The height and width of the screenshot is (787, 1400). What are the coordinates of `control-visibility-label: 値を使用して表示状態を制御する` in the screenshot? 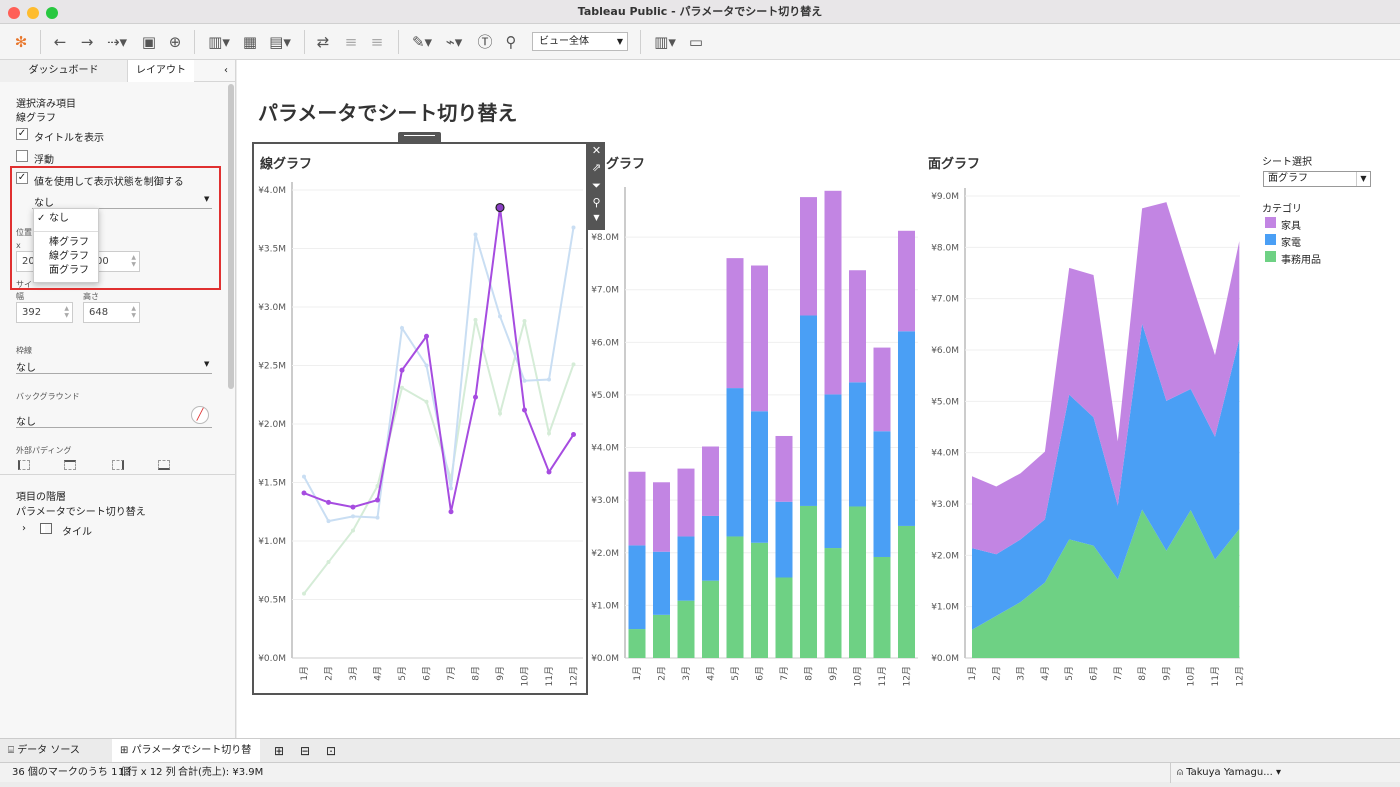 It's located at (109, 182).